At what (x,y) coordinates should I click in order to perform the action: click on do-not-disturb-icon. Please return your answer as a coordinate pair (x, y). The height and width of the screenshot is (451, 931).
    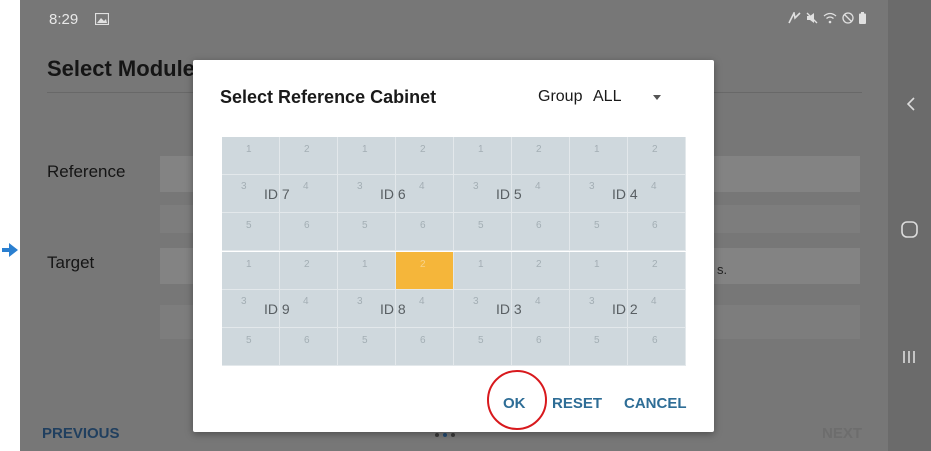
    Looking at the image, I should click on (848, 18).